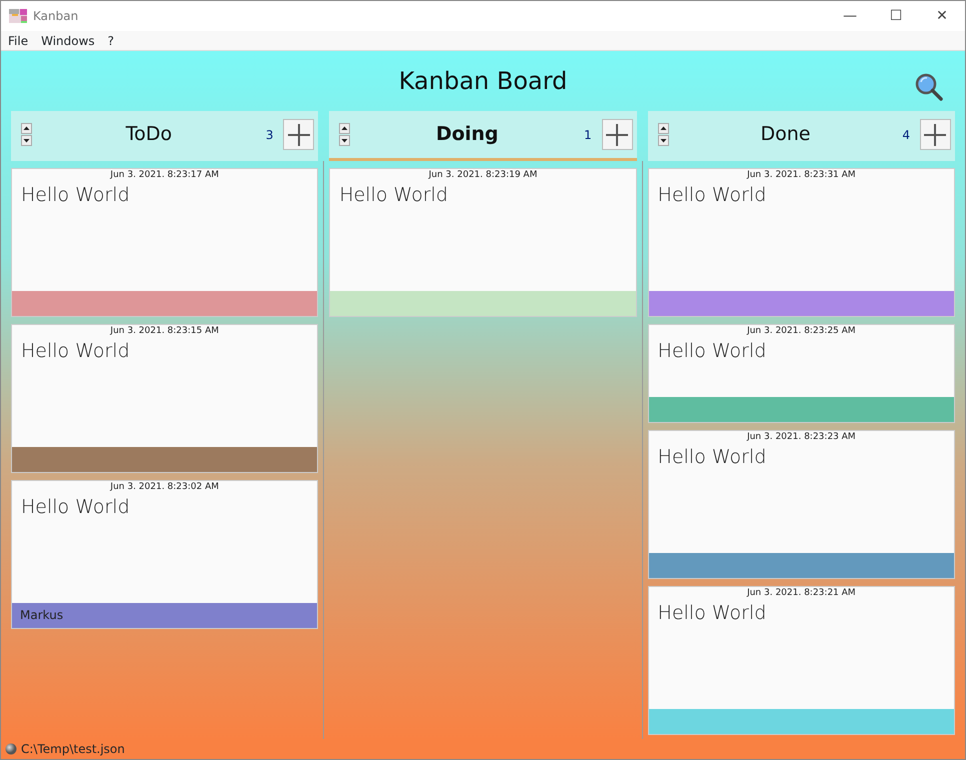 Image resolution: width=966 pixels, height=760 pixels. Describe the element at coordinates (801, 242) in the screenshot. I see `task-card: Jun 3. 2021. 8:23:31 AM Hello World` at that location.